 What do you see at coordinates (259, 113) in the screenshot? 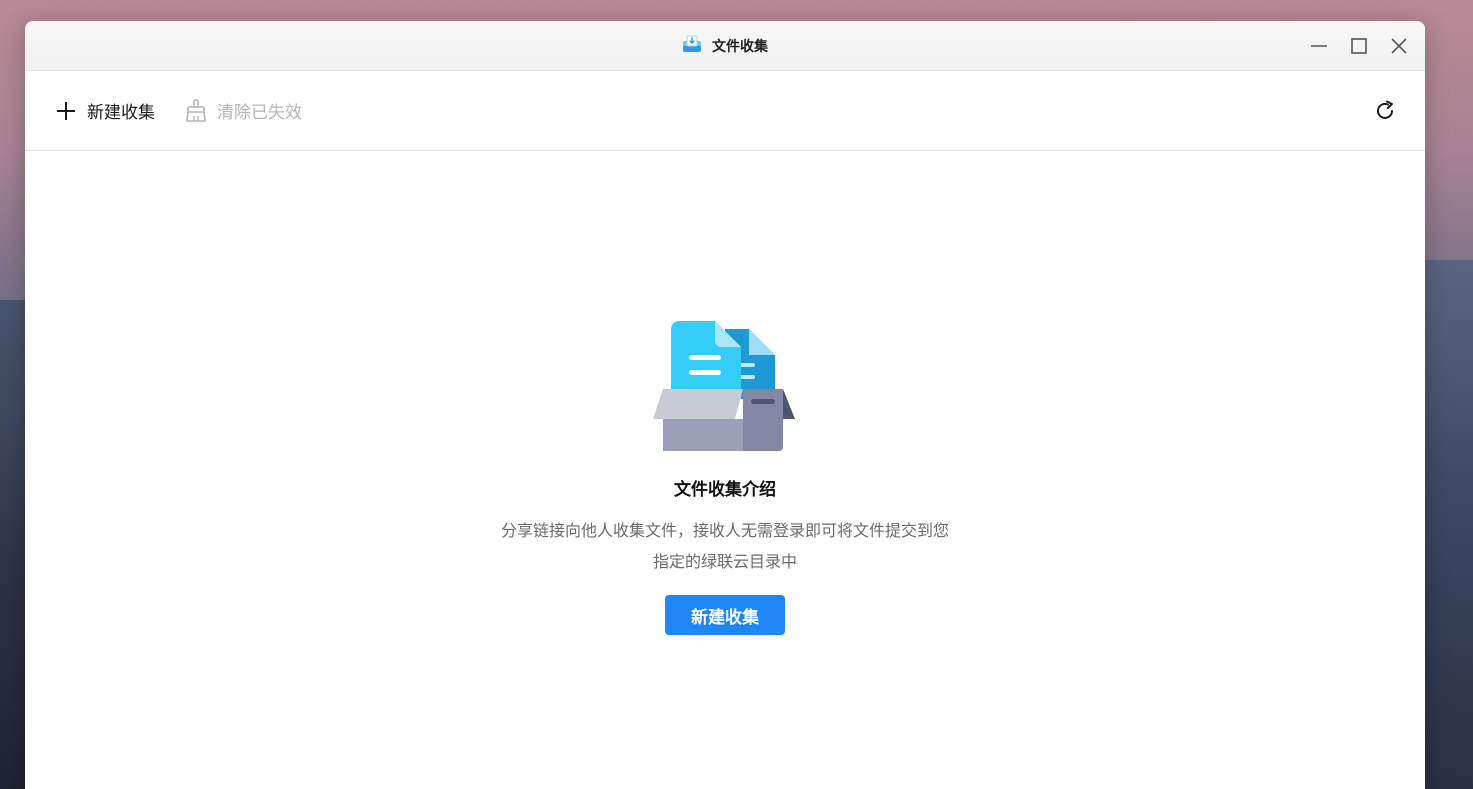
I see `clear-expired-label: 清除已失效` at bounding box center [259, 113].